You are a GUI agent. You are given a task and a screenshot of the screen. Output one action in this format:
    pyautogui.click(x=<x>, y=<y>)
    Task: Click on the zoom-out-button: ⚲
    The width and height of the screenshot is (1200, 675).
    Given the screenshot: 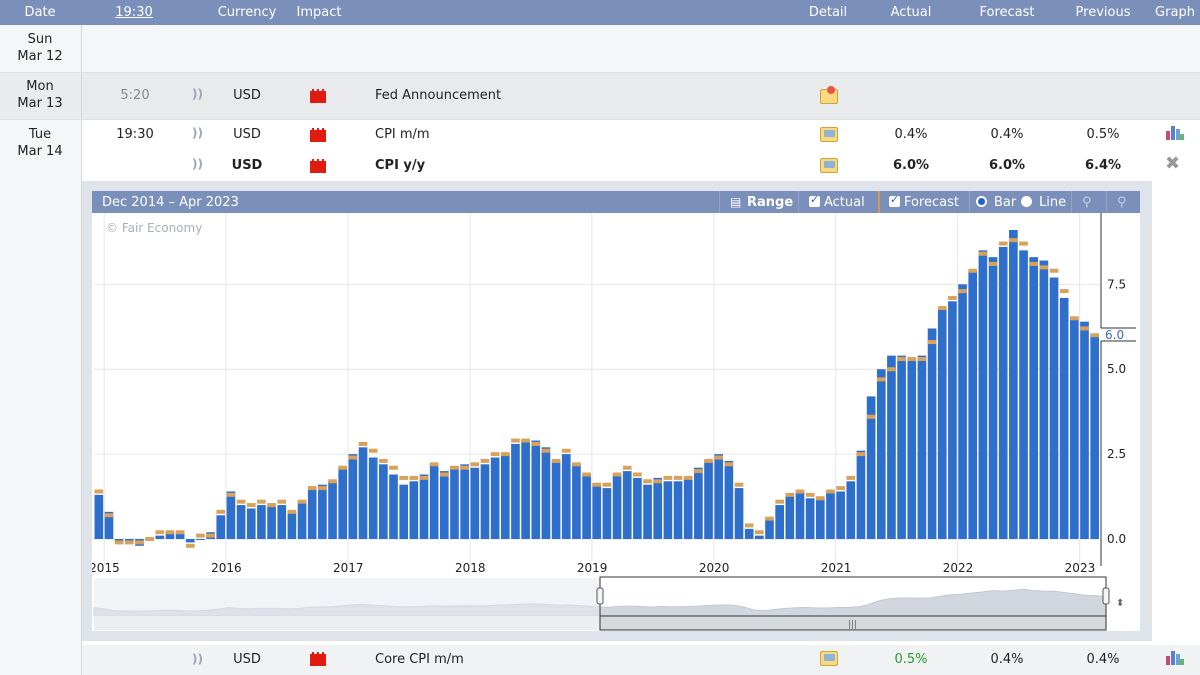 What is the action you would take?
    pyautogui.click(x=1123, y=202)
    